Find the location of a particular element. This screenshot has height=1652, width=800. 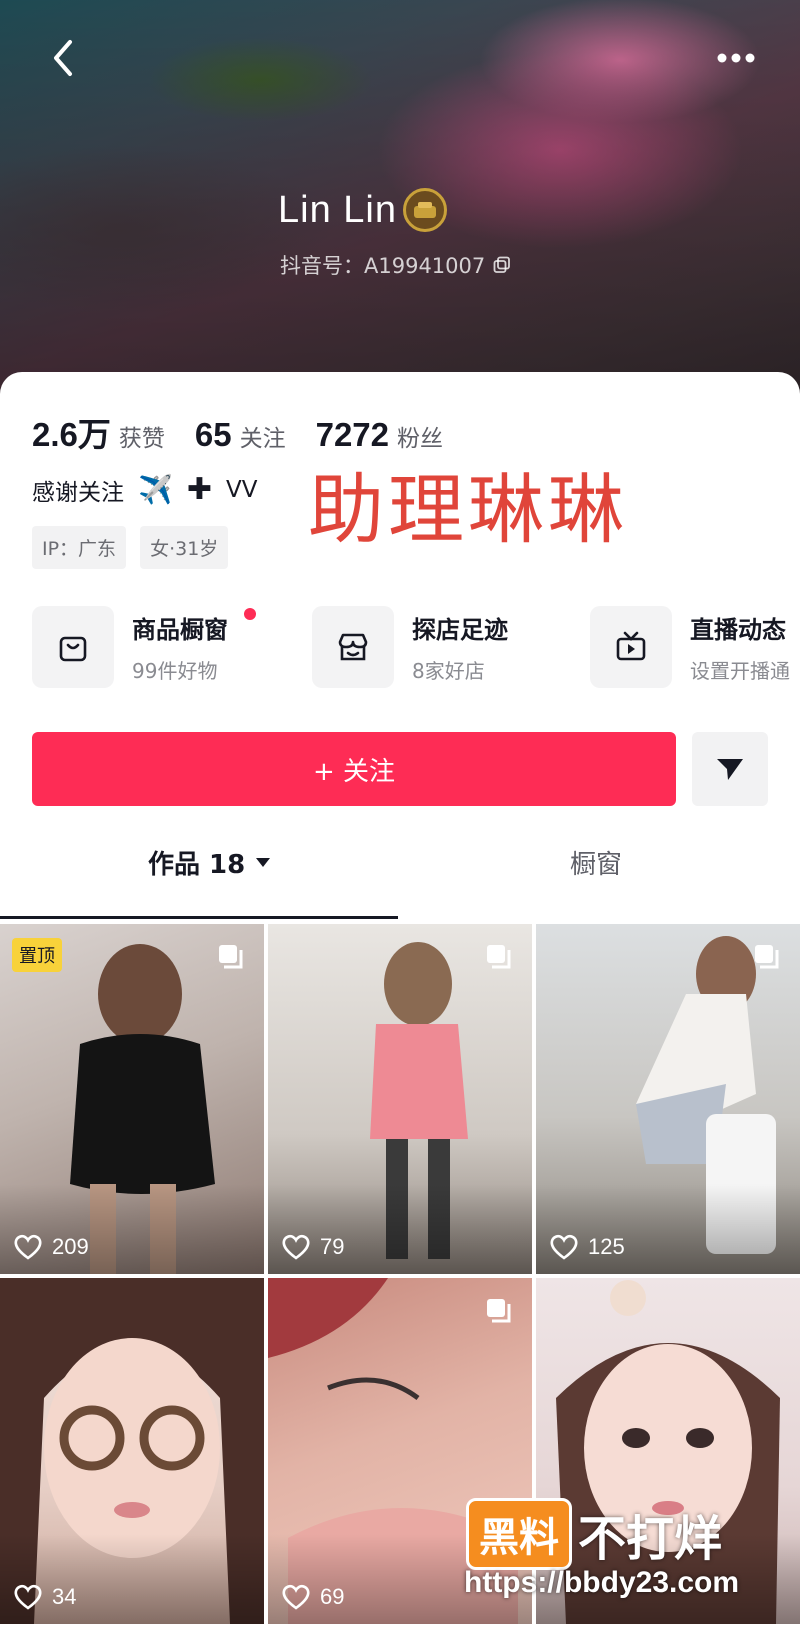

douyin-id: 抖音号：A19941007 is located at coordinates (395, 265).